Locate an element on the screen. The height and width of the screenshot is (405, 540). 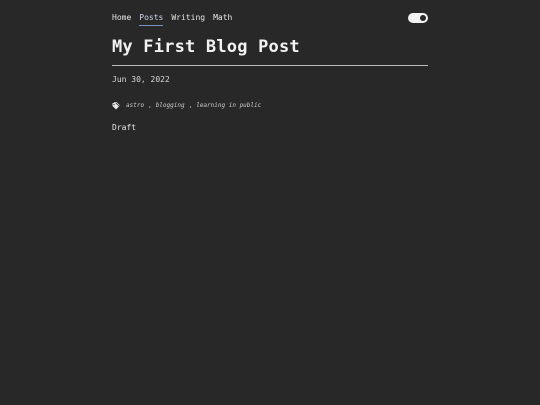
nav-item-home: Home is located at coordinates (121, 19).